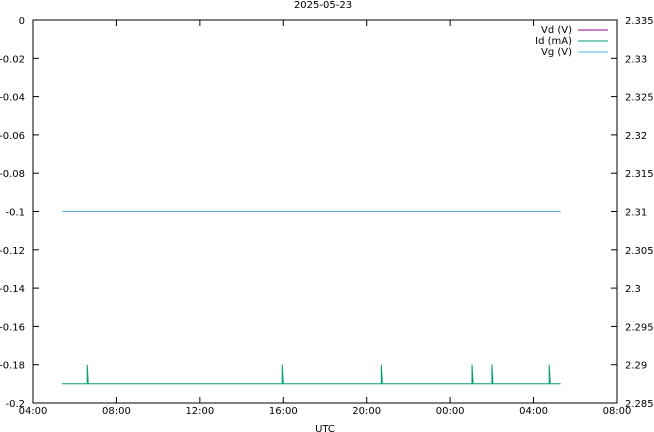 The width and height of the screenshot is (654, 432). Describe the element at coordinates (325, 428) in the screenshot. I see `x-axis-label: UTC` at that location.